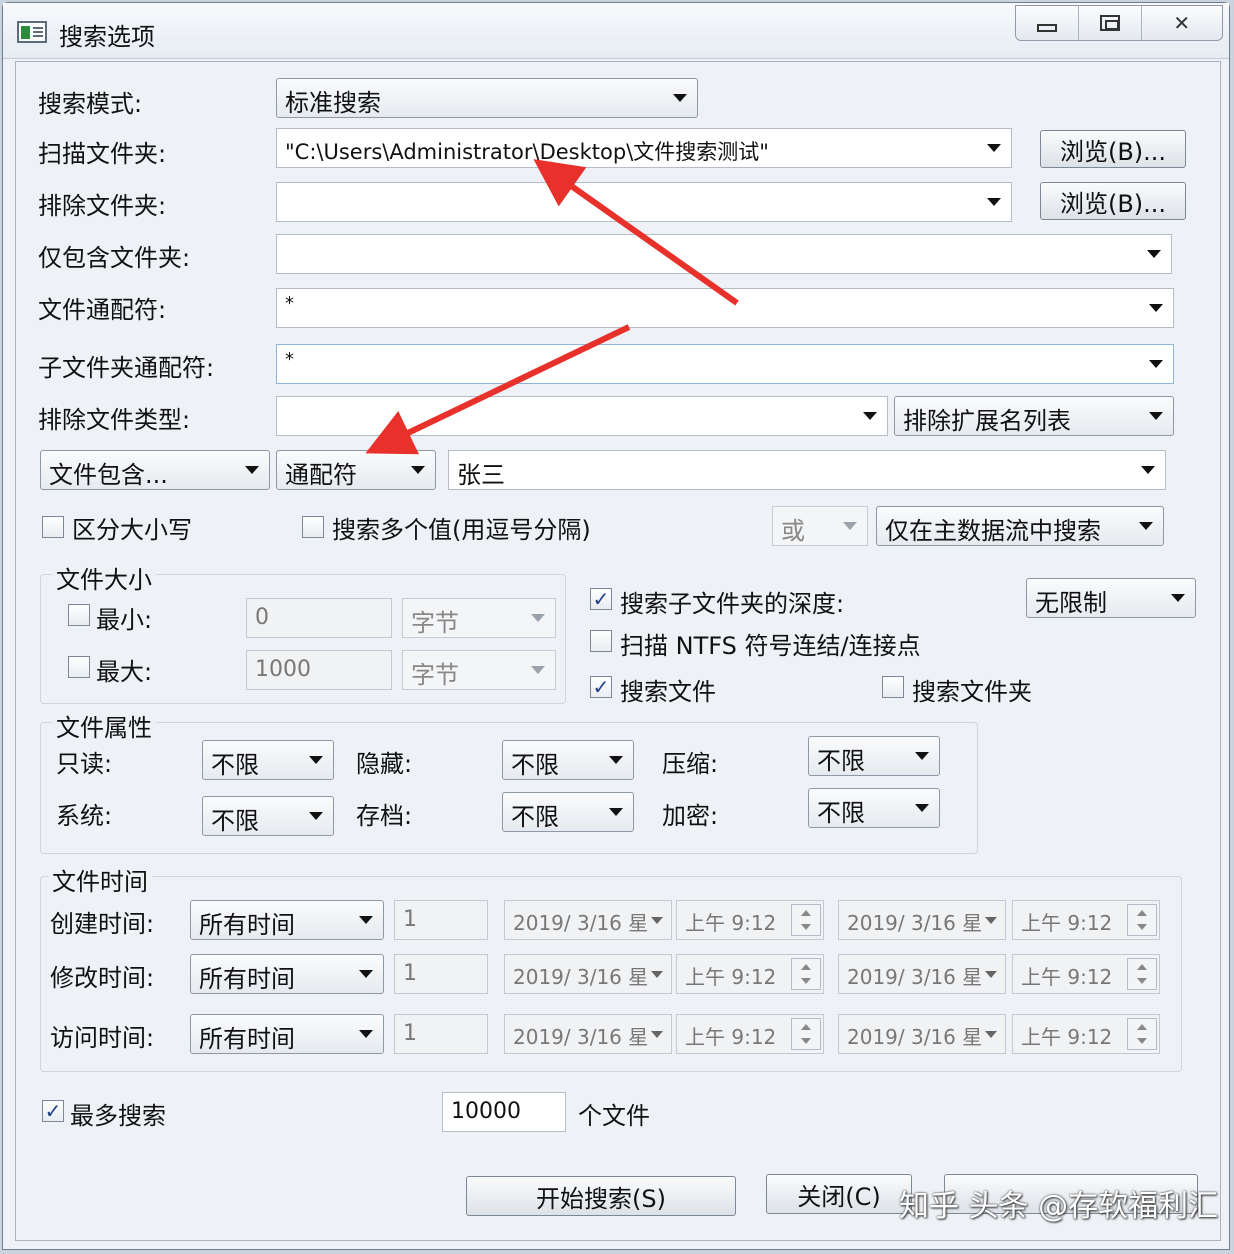 Image resolution: width=1234 pixels, height=1254 pixels. I want to click on annotation-arrows, so click(552, 307).